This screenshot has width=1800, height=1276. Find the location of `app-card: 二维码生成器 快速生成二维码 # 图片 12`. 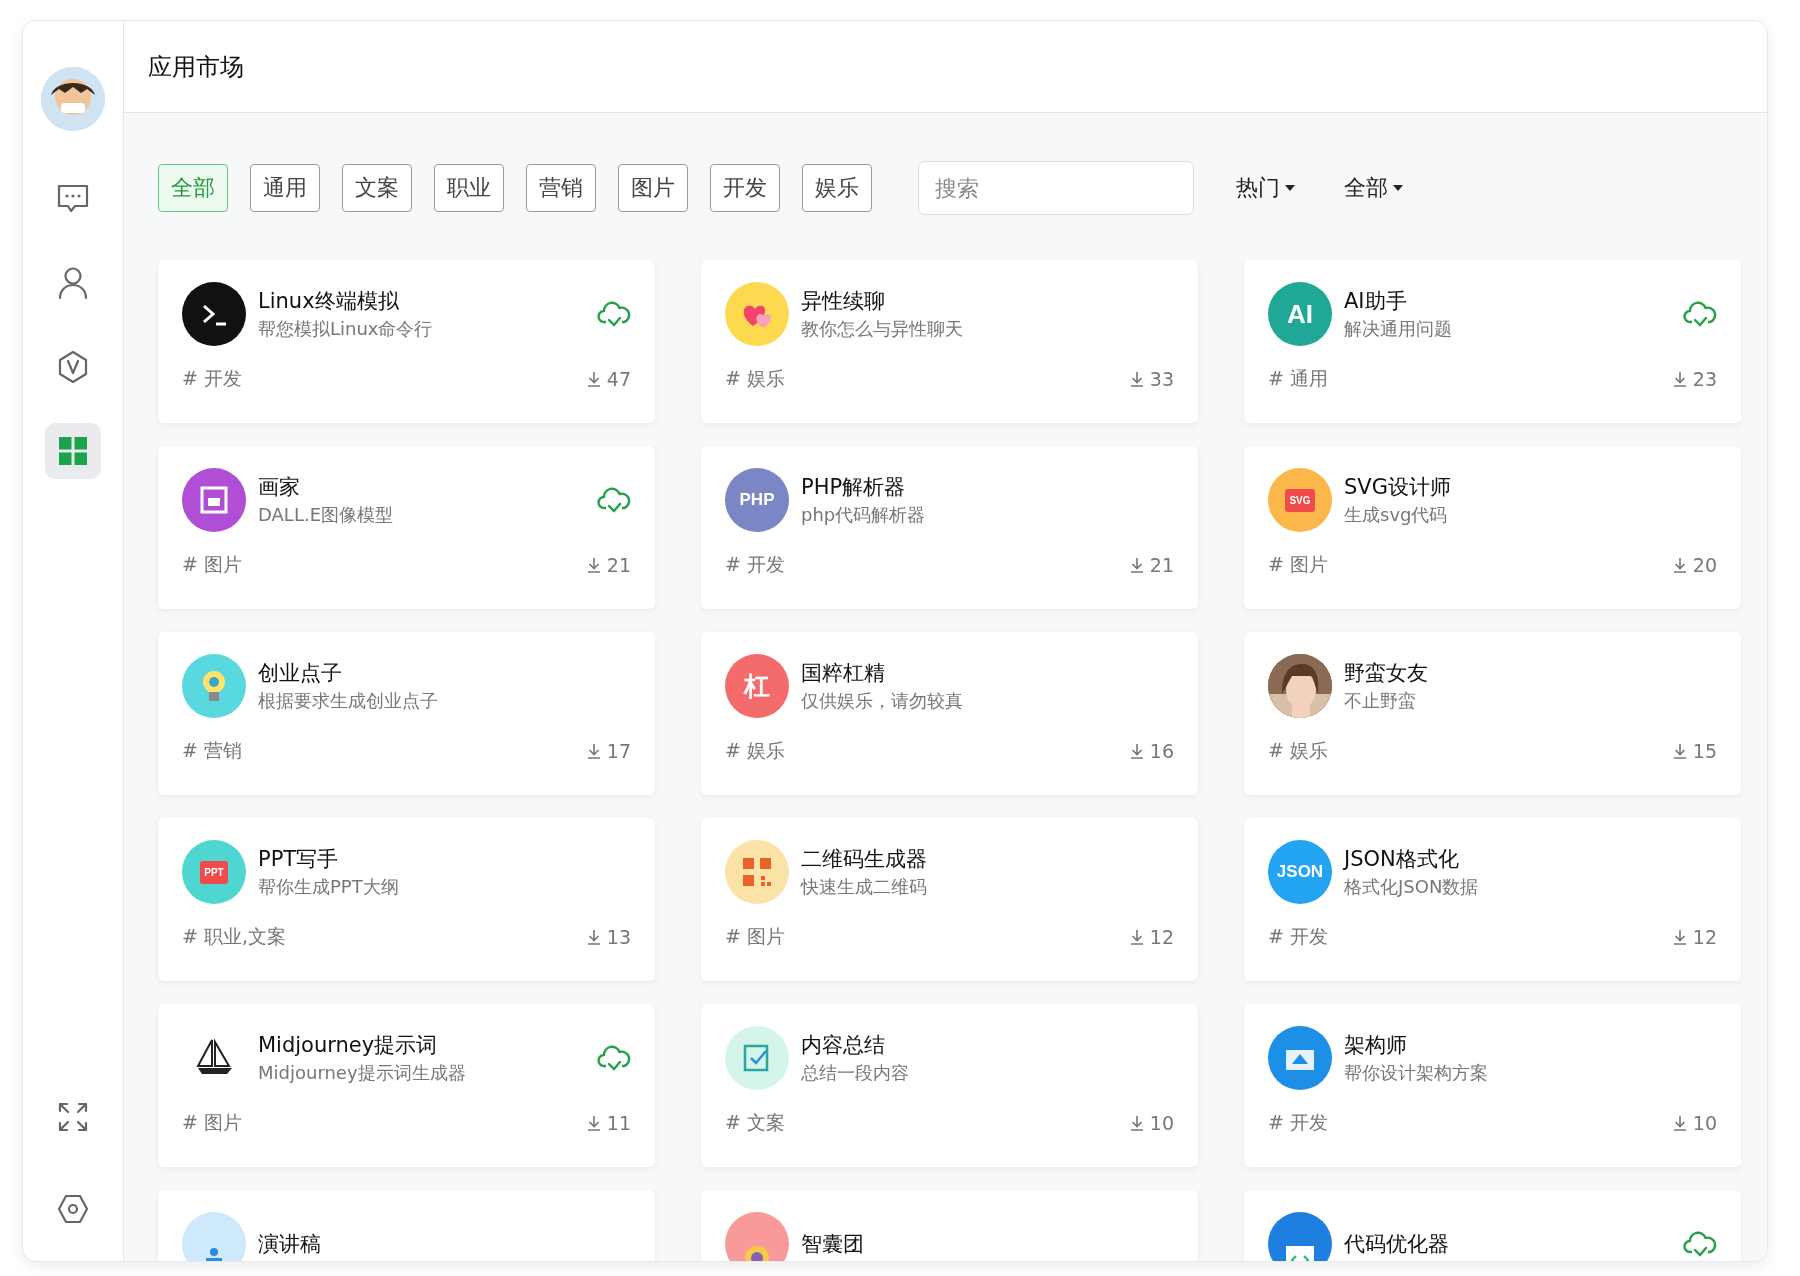

app-card: 二维码生成器 快速生成二维码 # 图片 12 is located at coordinates (949, 899).